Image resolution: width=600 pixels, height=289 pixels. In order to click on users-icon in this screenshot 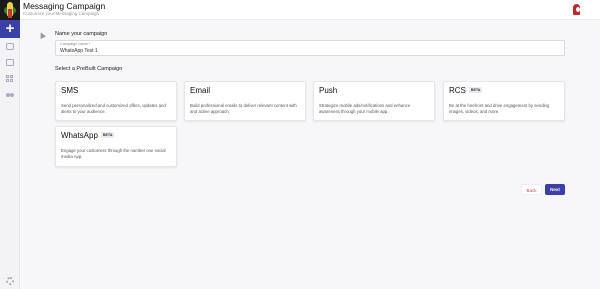, I will do `click(10, 95)`.